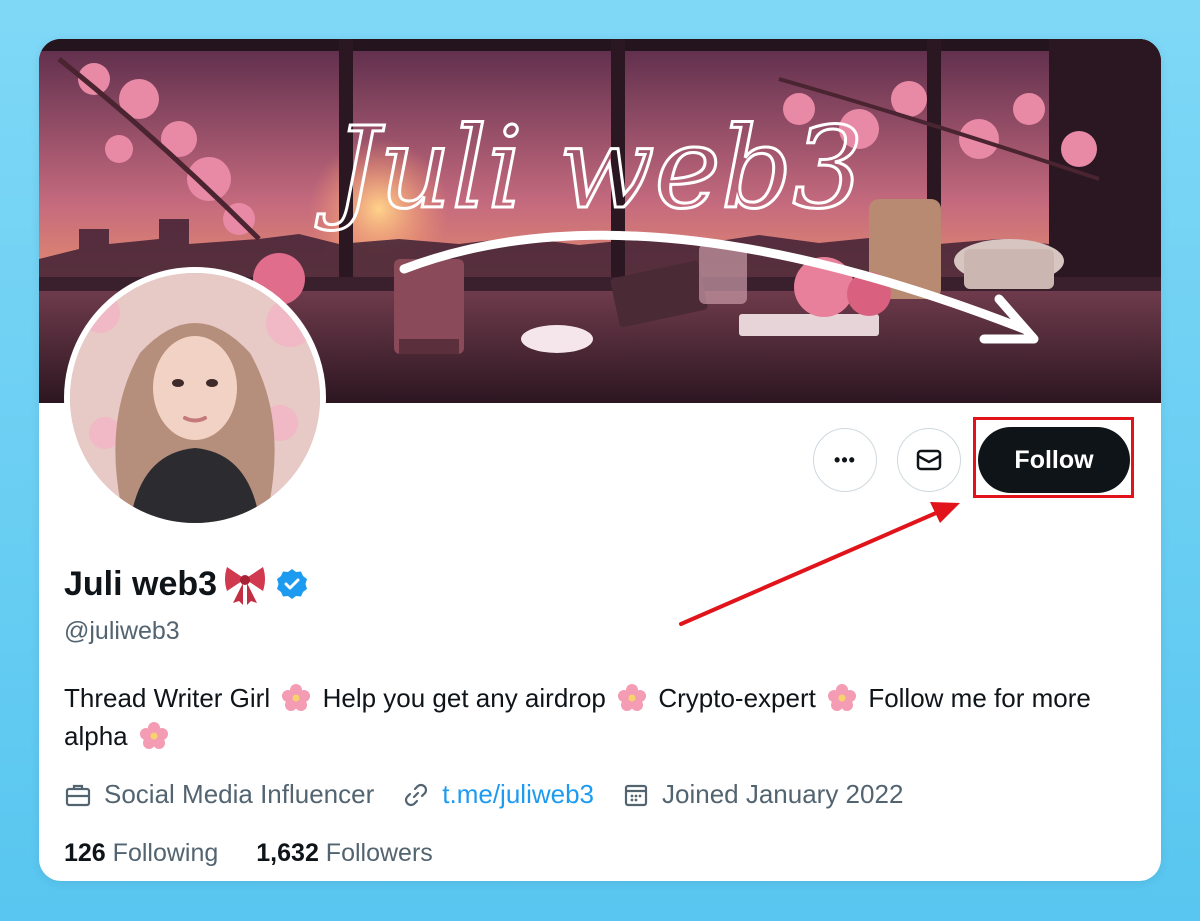 Image resolution: width=1200 pixels, height=921 pixels. I want to click on followers-stat: 1,632 Followers, so click(344, 853).